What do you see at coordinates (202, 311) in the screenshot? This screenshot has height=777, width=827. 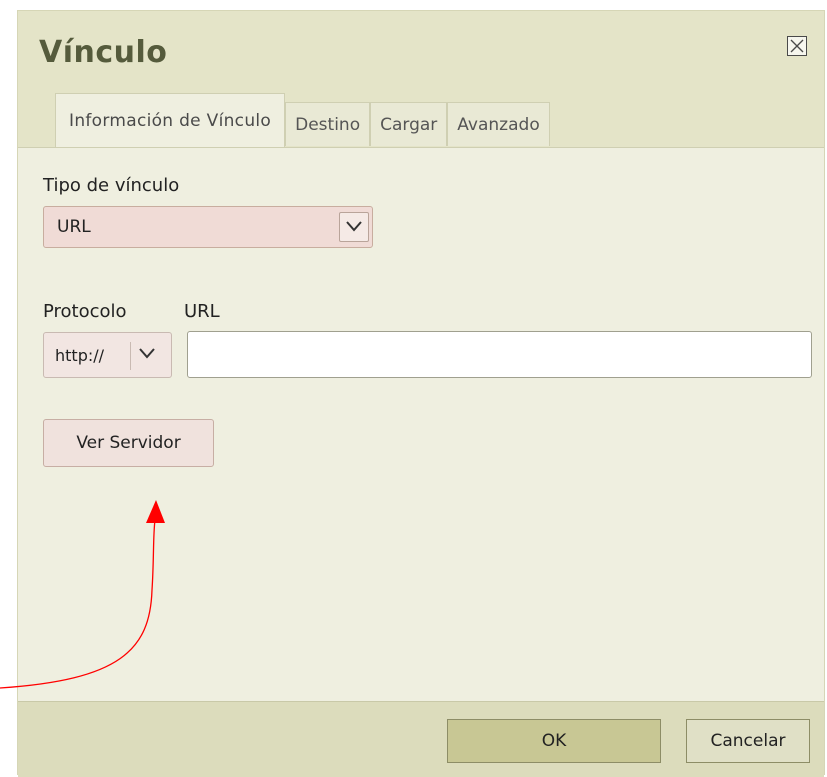 I see `url-label: URL` at bounding box center [202, 311].